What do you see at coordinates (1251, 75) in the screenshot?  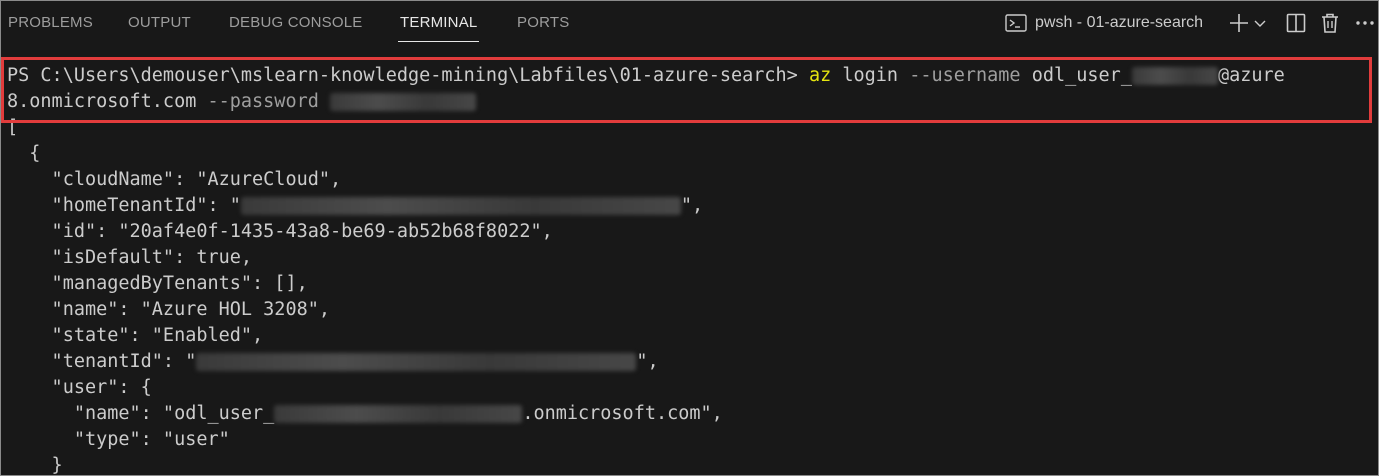 I see `username-suffix: @azure` at bounding box center [1251, 75].